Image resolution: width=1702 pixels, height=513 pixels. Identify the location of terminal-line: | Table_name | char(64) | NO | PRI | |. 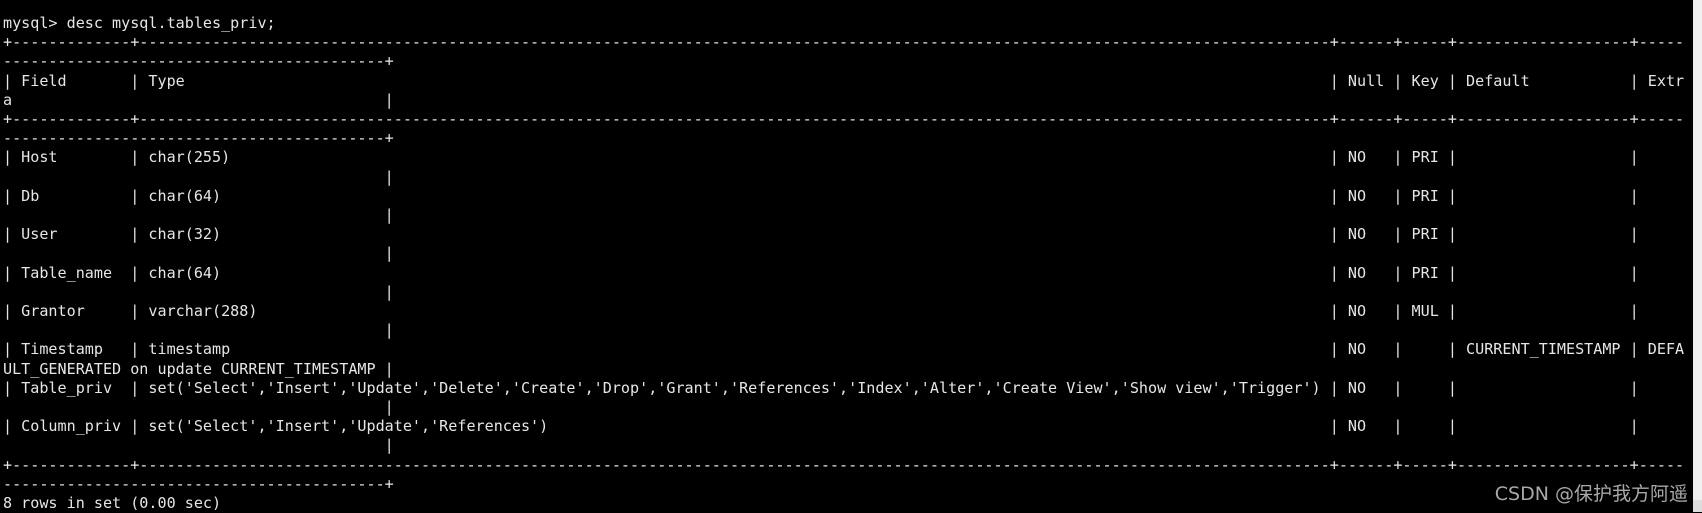
(844, 272).